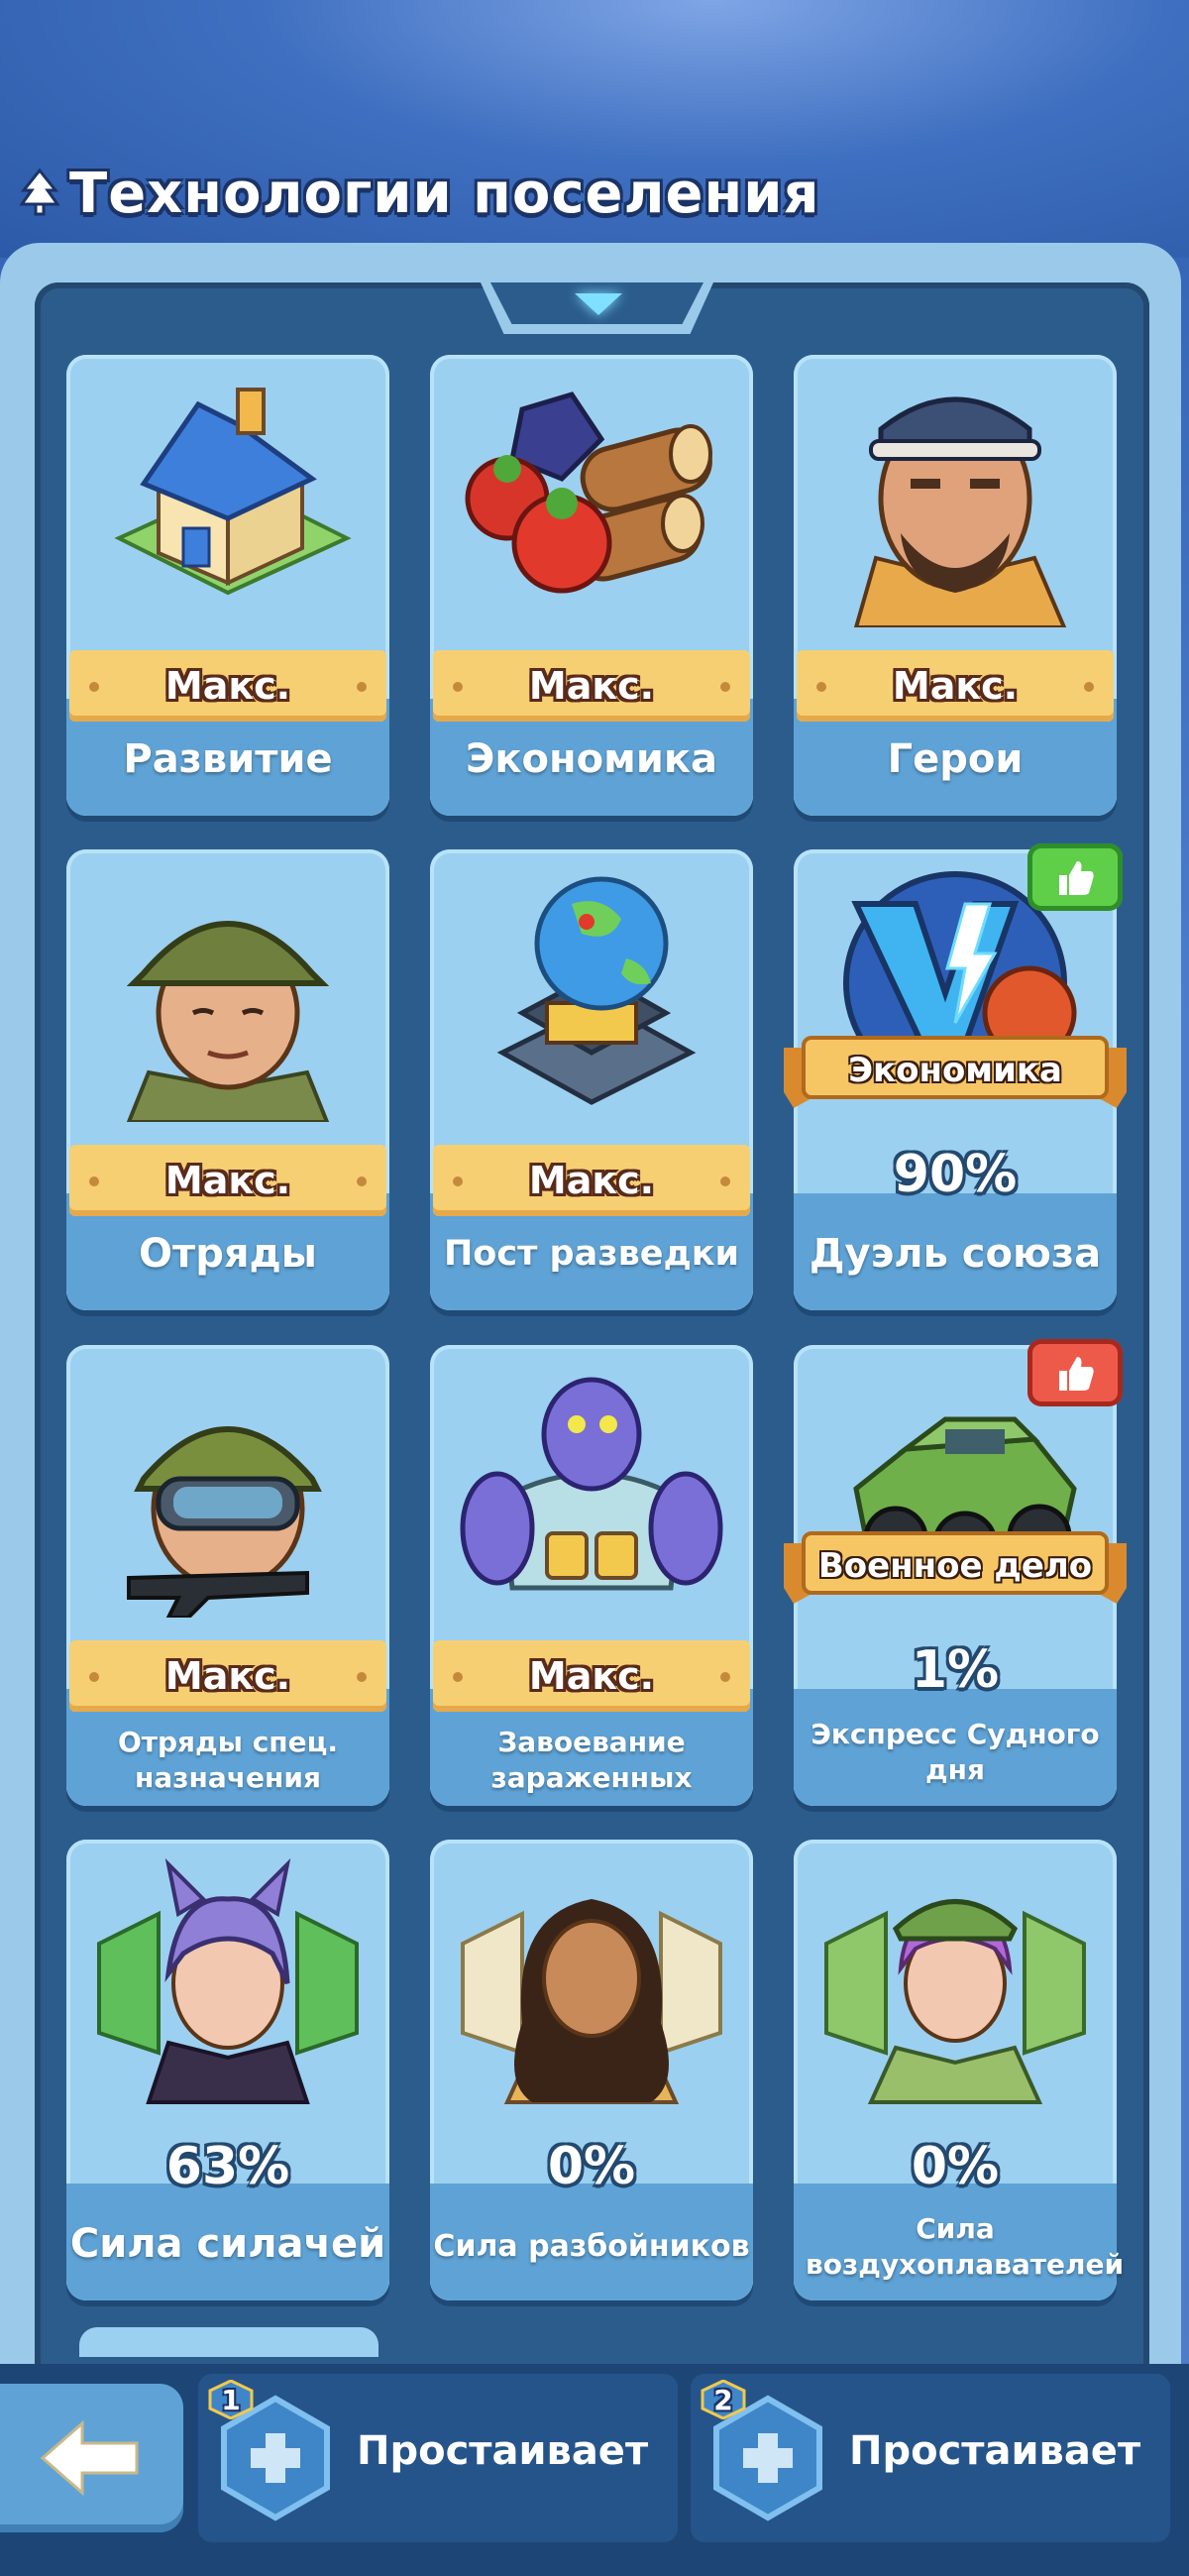  I want to click on tech-card-heroes: Макс. Герои, so click(956, 585).